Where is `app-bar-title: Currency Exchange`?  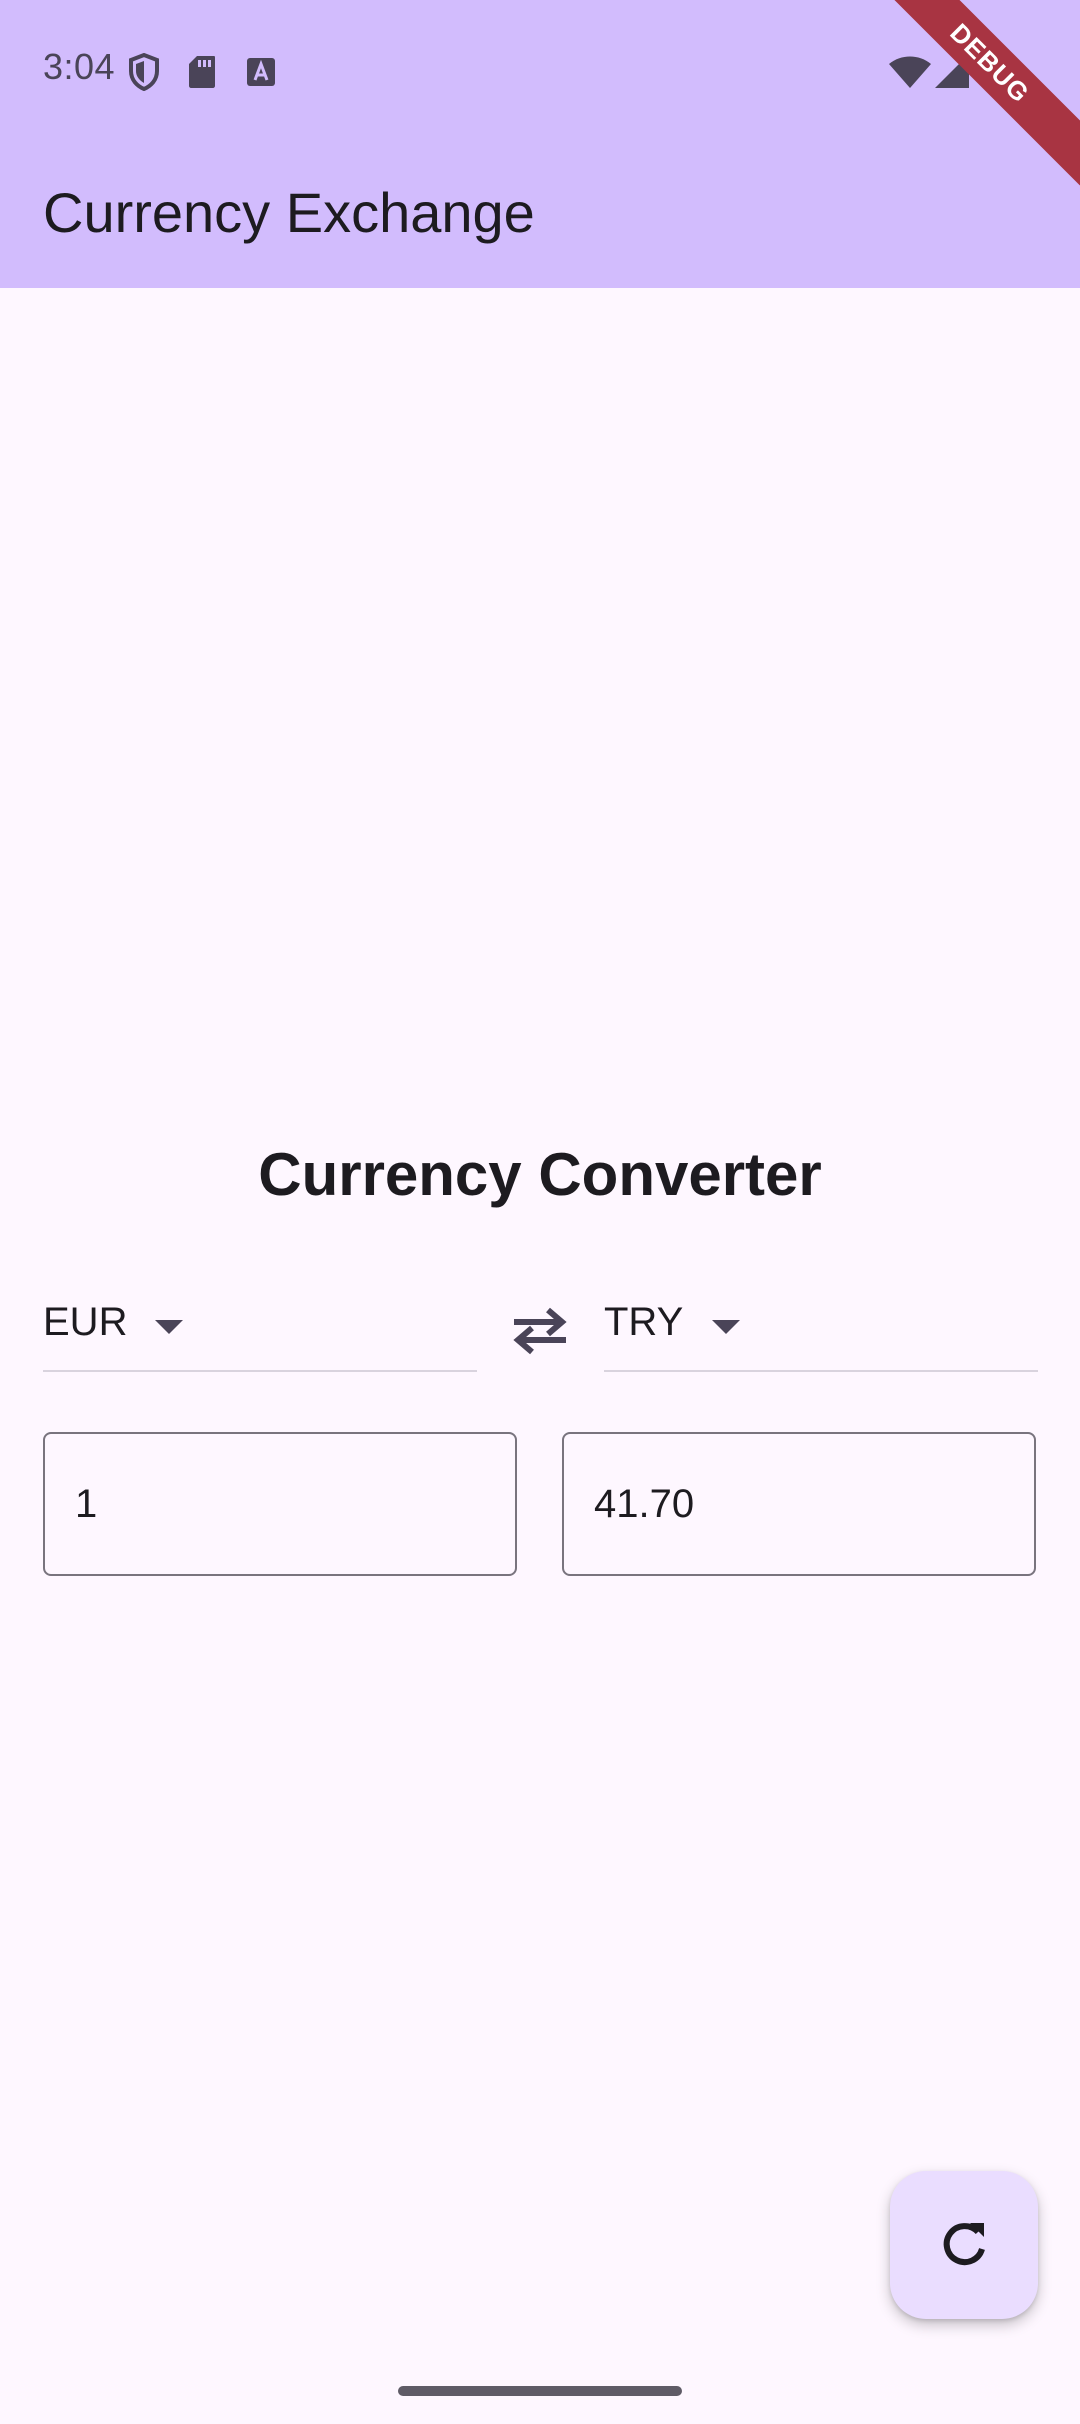
app-bar-title: Currency Exchange is located at coordinates (289, 212).